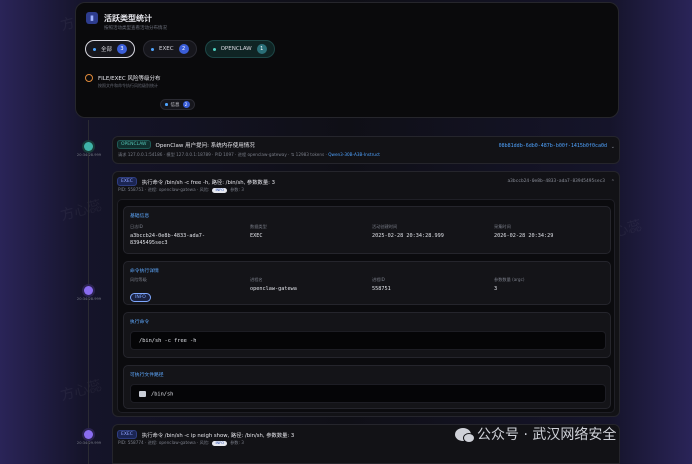 Image resolution: width=692 pixels, height=464 pixels. What do you see at coordinates (122, 49) in the screenshot?
I see `chip-count: 3` at bounding box center [122, 49].